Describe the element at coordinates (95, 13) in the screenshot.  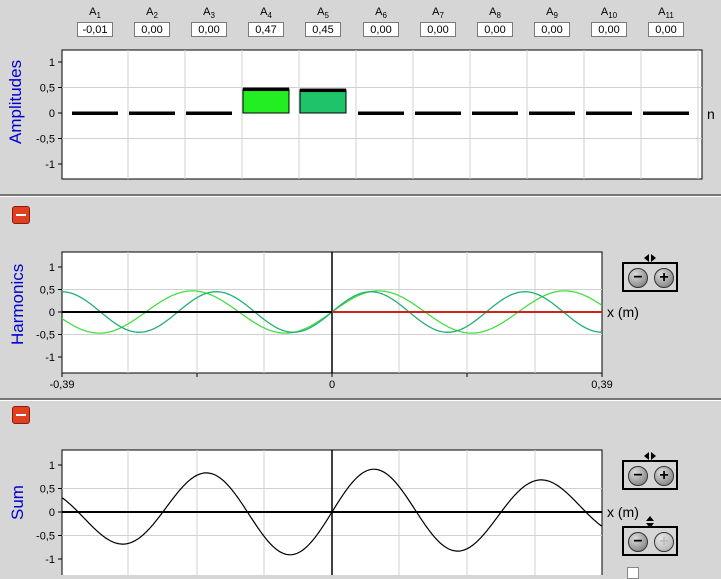
I see `amplitude-label: A1` at that location.